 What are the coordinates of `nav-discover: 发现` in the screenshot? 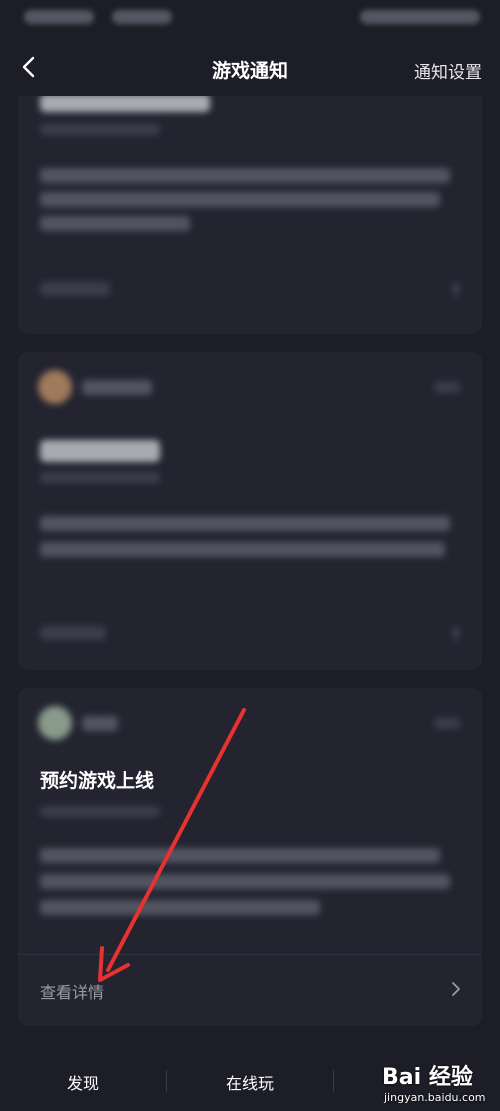 It's located at (83, 1082).